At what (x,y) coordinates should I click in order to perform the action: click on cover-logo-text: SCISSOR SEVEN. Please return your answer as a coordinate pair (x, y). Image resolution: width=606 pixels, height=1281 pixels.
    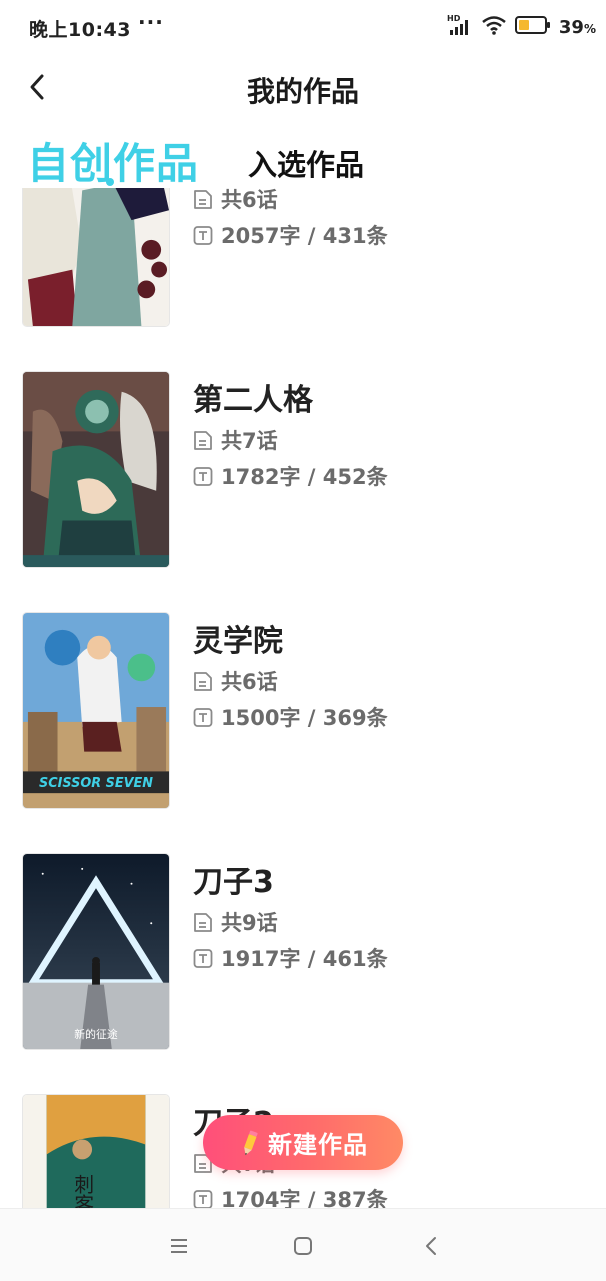
    Looking at the image, I should click on (96, 783).